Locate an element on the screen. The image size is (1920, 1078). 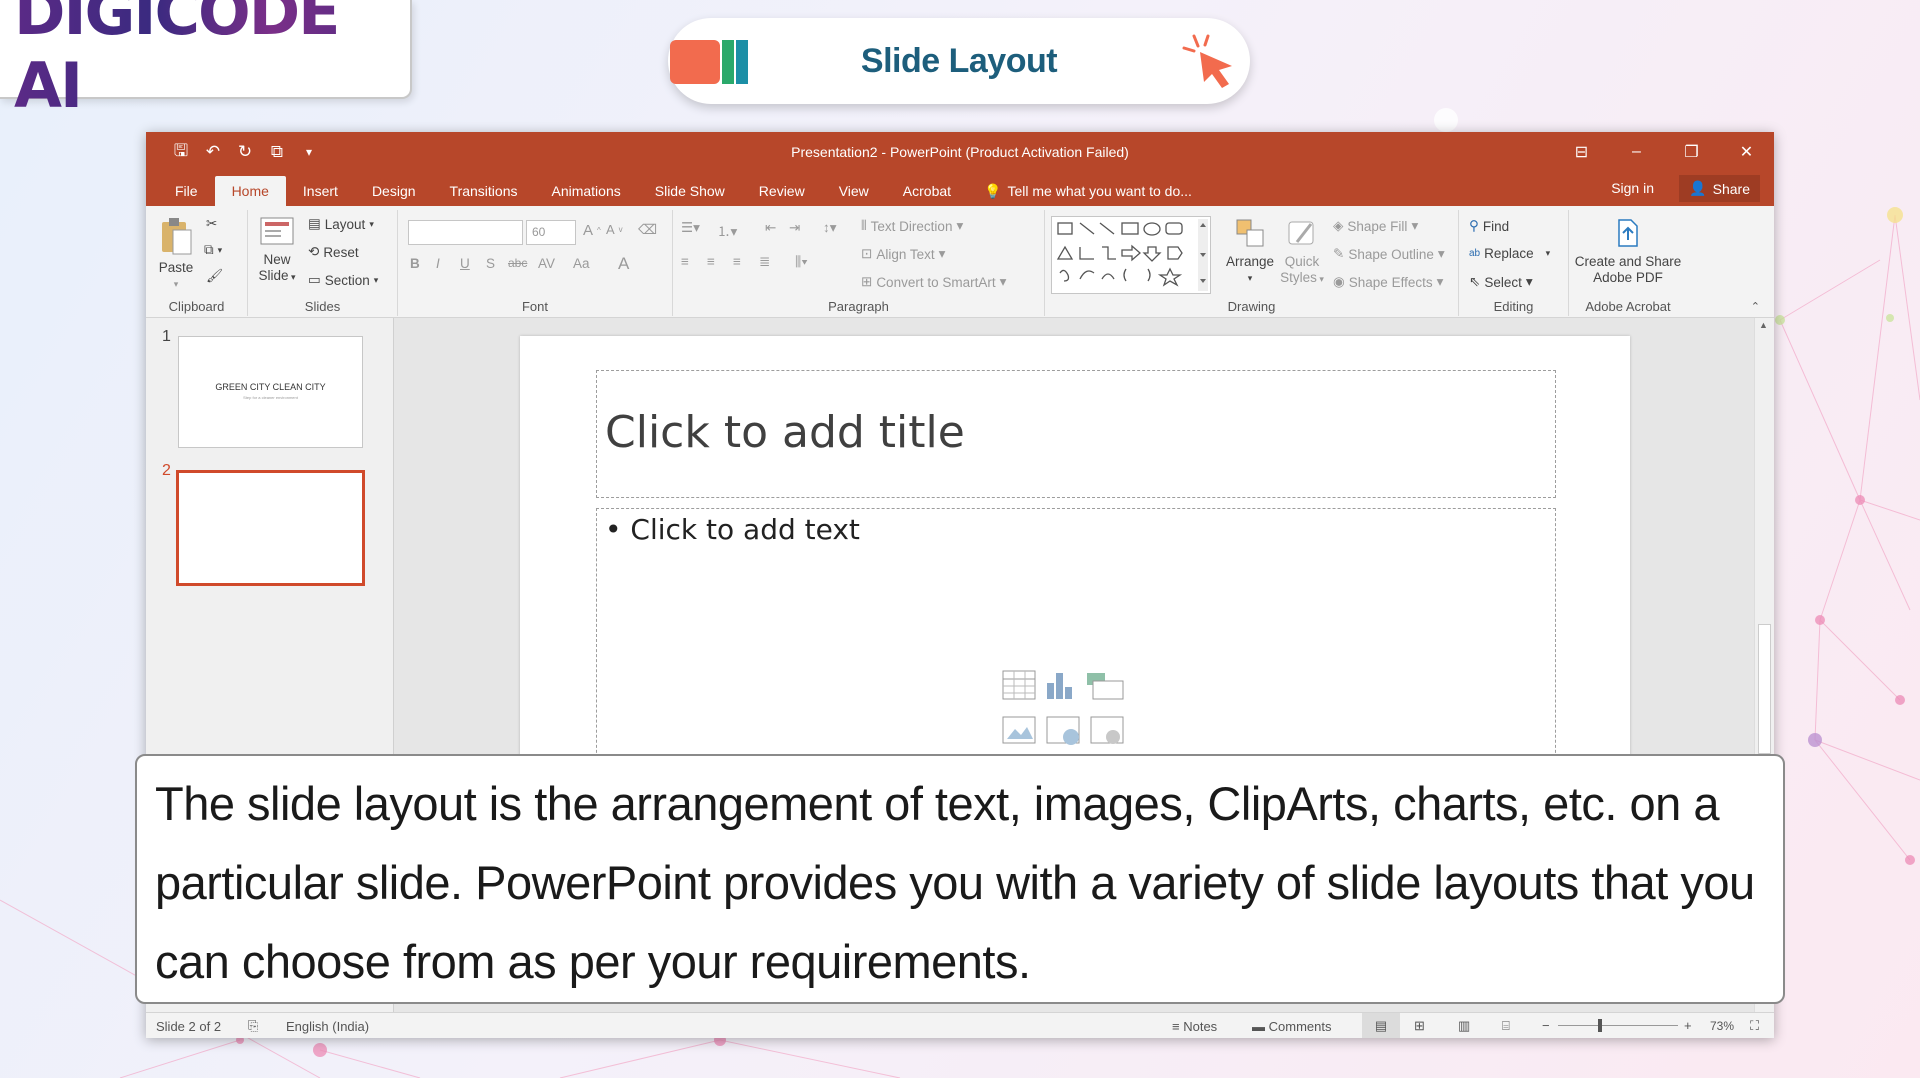
cut-icon: ✂ is located at coordinates (211, 224).